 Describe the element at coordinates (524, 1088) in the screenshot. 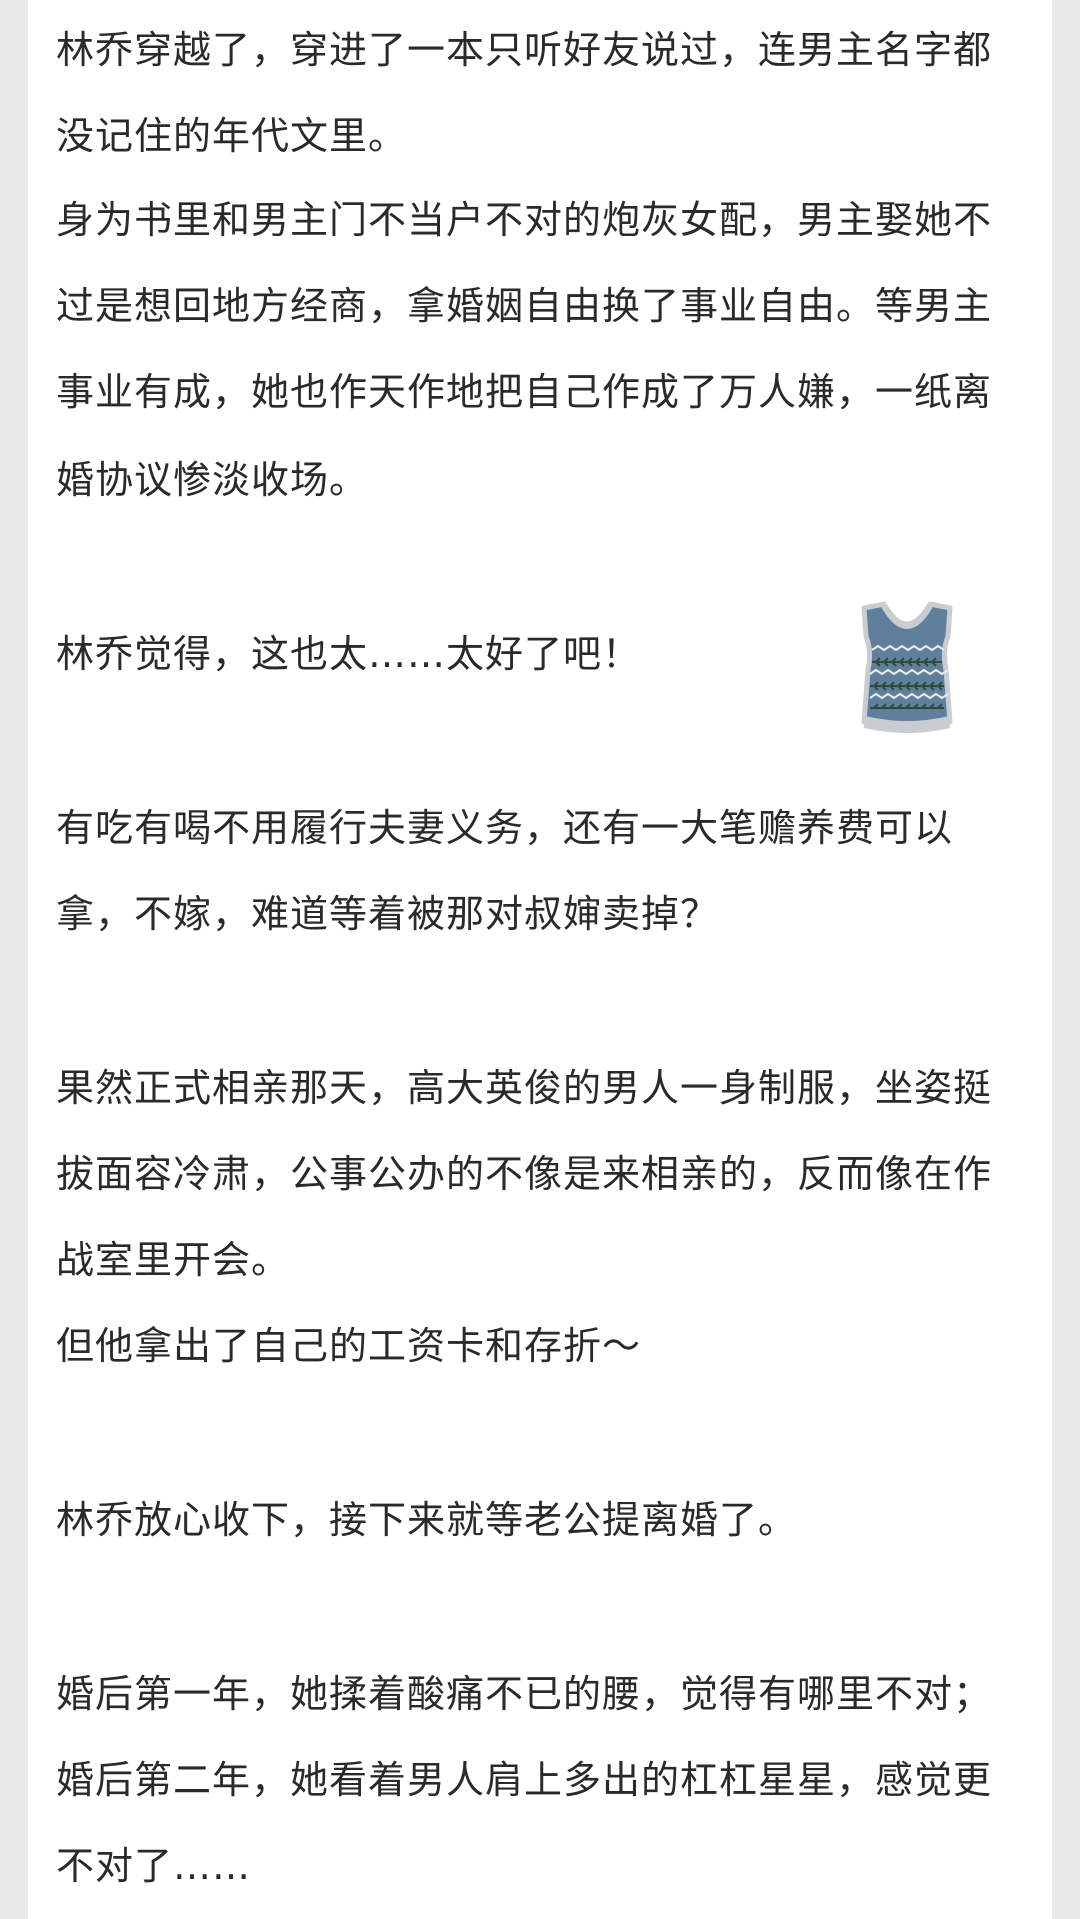

I see `text-line: 果然正式相亲那天，高大英俊的男人一身制服，坐姿挺` at that location.